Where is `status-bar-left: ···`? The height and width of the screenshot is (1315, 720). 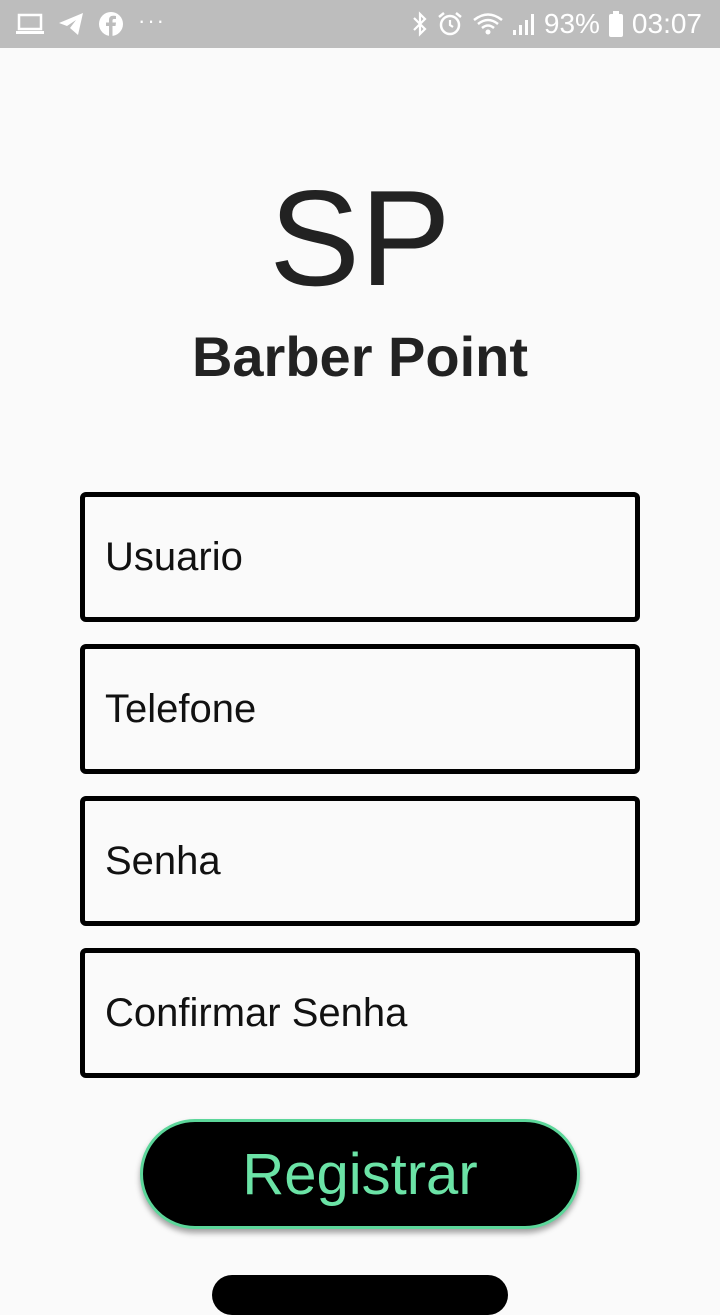 status-bar-left: ··· is located at coordinates (98, 22).